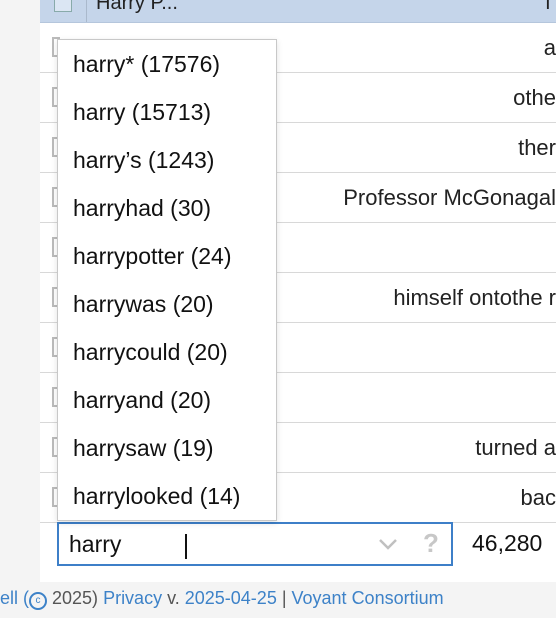  I want to click on chevron-down-icon, so click(388, 544).